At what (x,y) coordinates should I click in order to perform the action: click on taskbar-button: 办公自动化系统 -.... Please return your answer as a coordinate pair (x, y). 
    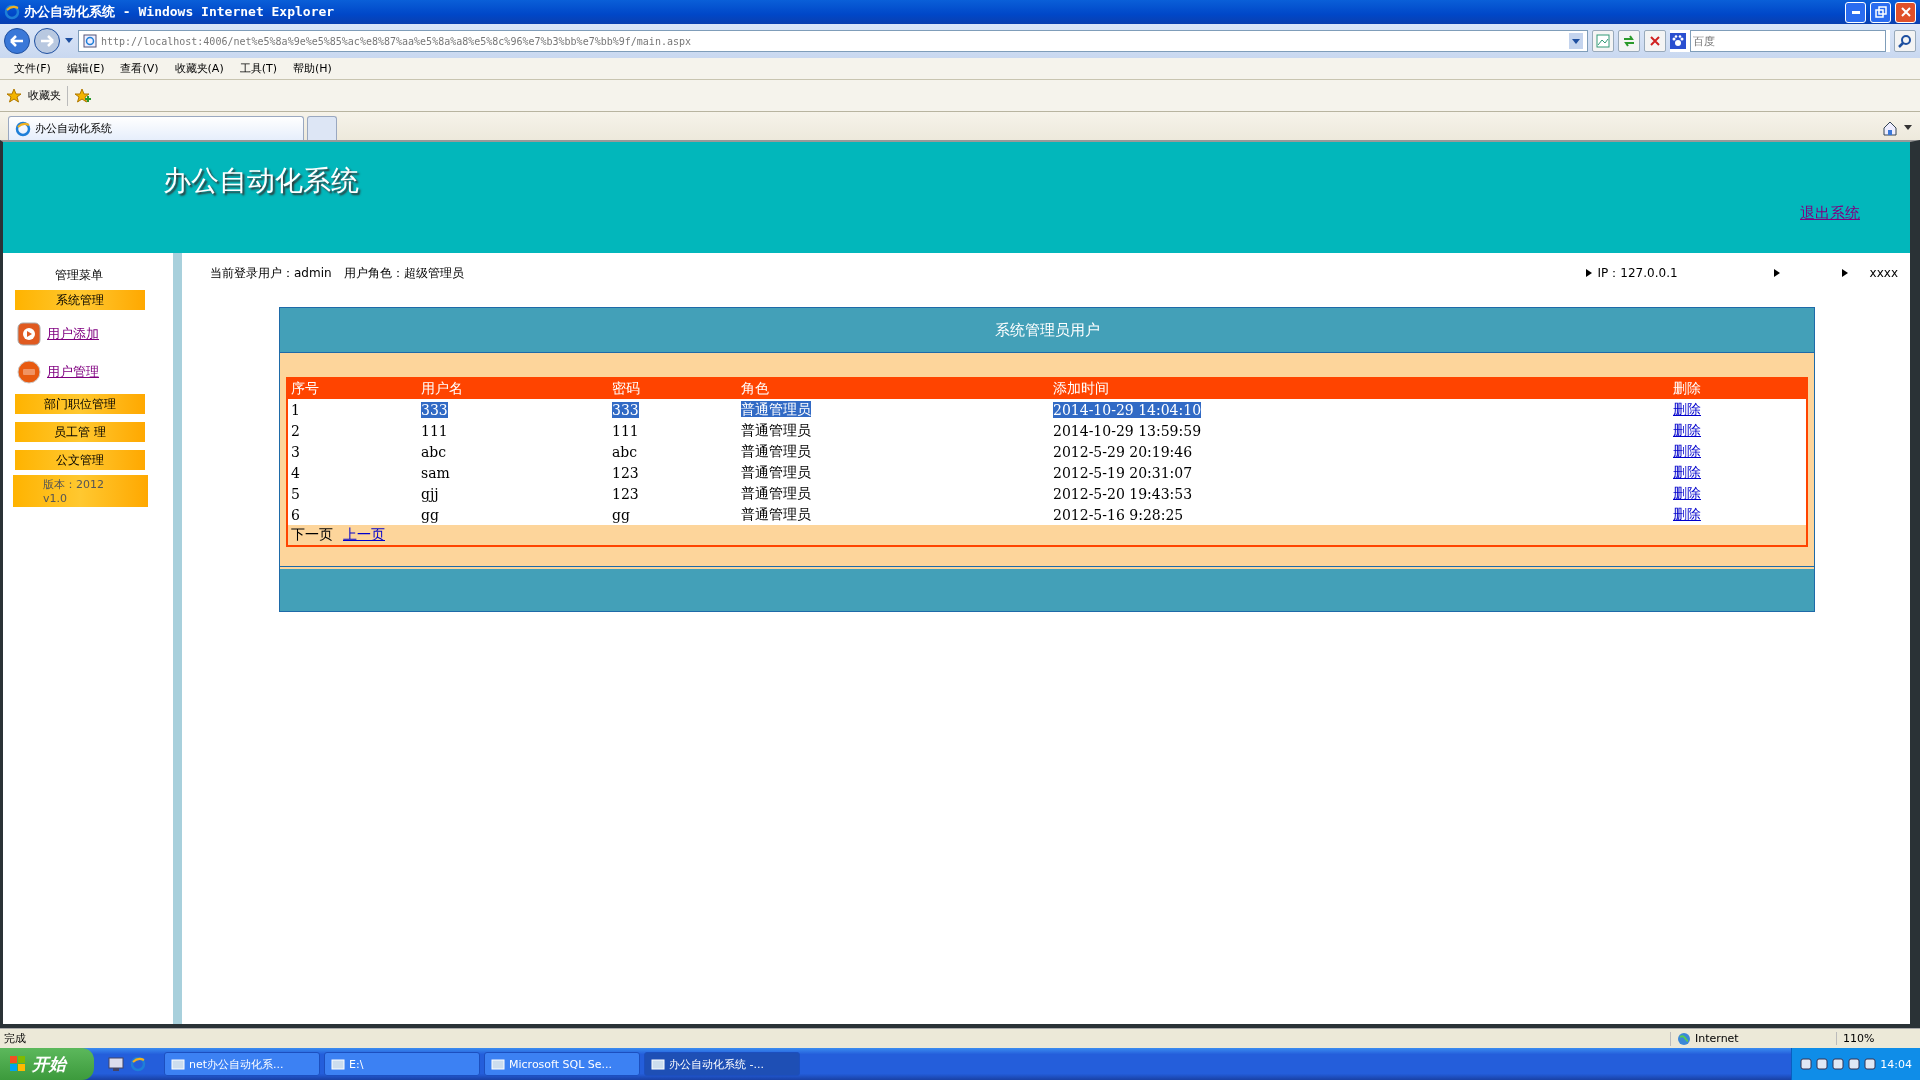
    Looking at the image, I should click on (722, 1064).